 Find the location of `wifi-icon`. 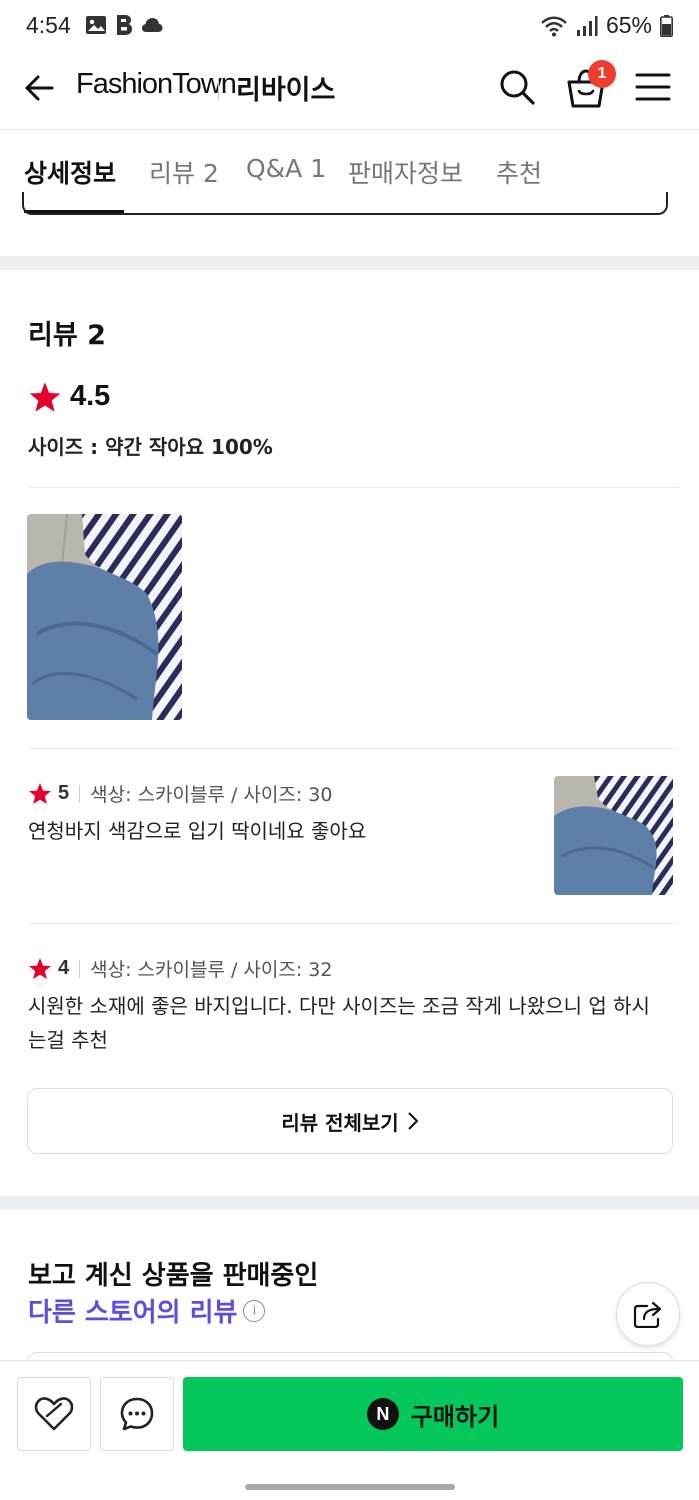

wifi-icon is located at coordinates (554, 26).